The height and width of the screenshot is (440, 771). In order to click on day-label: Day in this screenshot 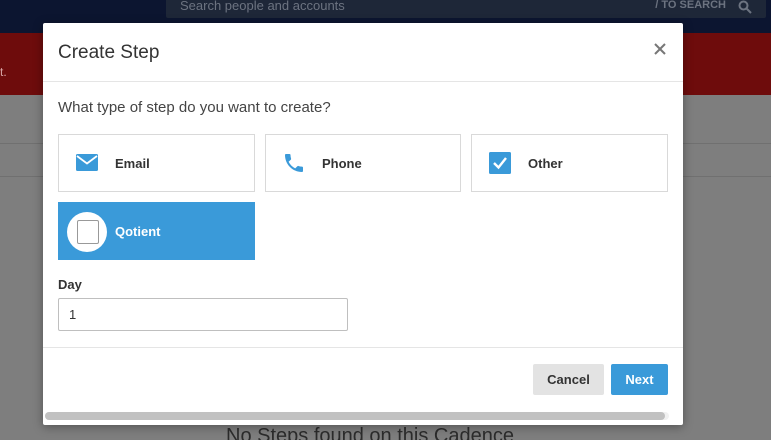, I will do `click(70, 284)`.